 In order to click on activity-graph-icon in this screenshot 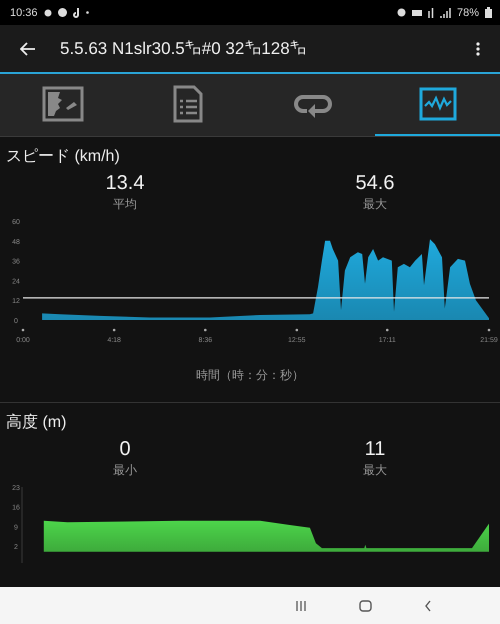, I will do `click(437, 104)`.